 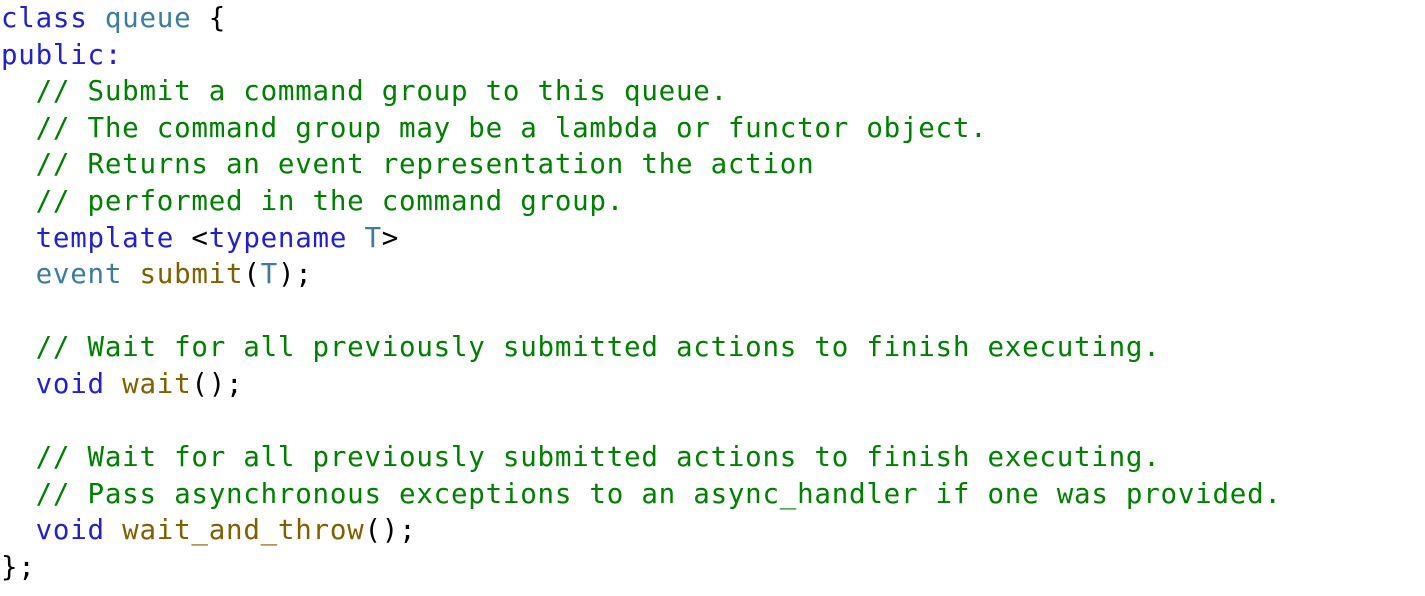 I want to click on code-line: void wait();, so click(x=641, y=384).